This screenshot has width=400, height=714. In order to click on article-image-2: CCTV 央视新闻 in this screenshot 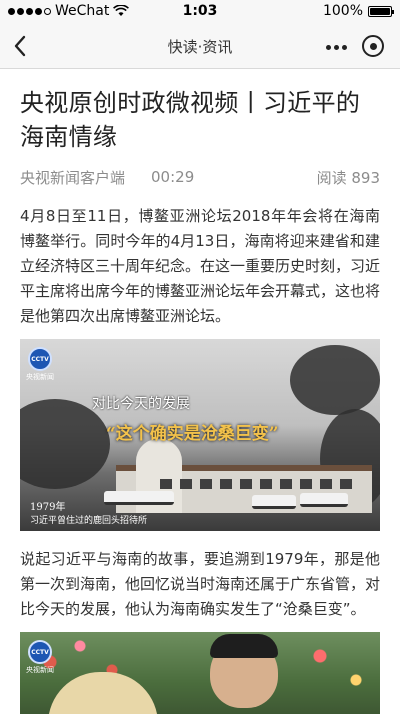, I will do `click(200, 673)`.